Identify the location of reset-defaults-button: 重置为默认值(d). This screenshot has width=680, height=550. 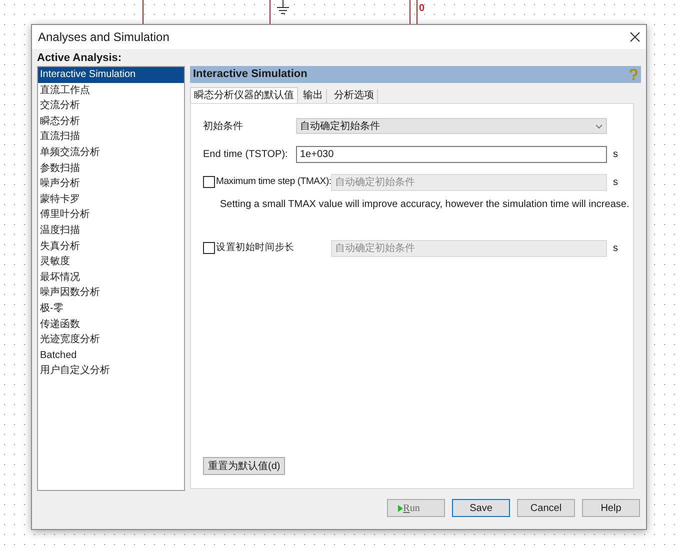
(244, 466).